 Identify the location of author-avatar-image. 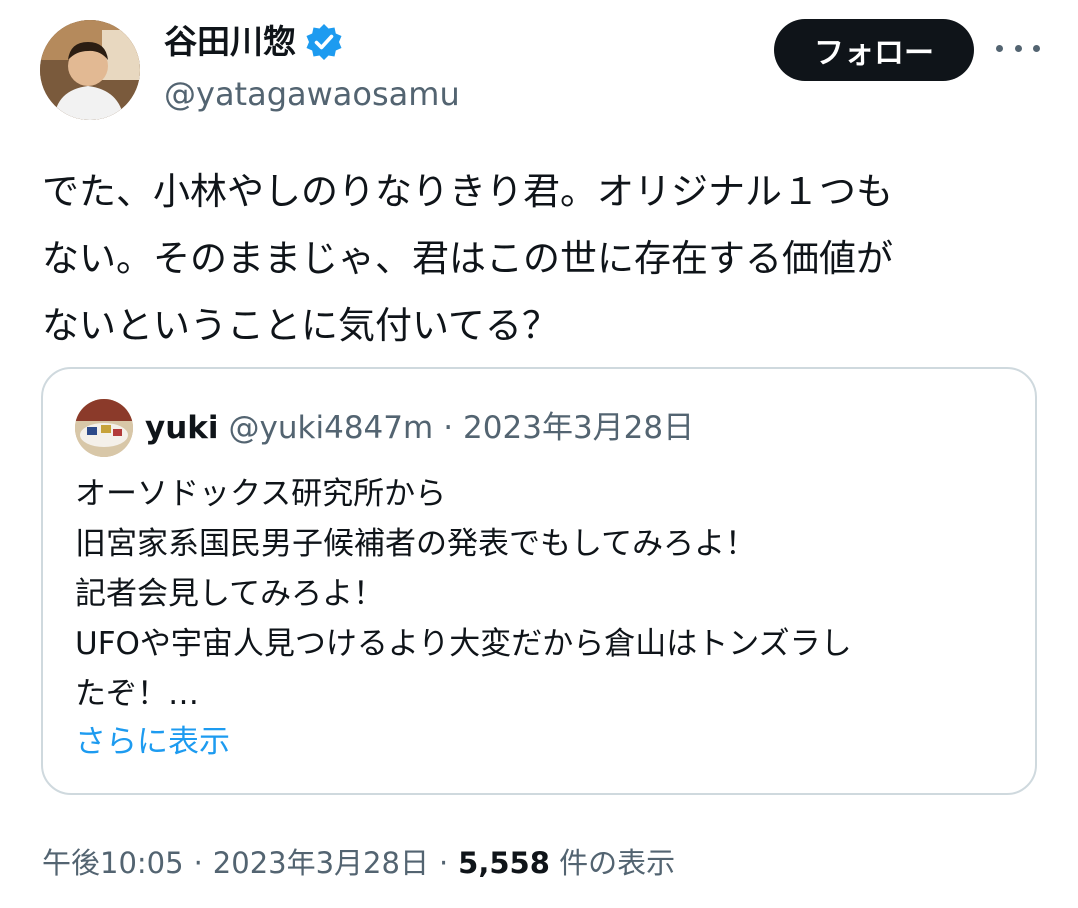
(90, 70).